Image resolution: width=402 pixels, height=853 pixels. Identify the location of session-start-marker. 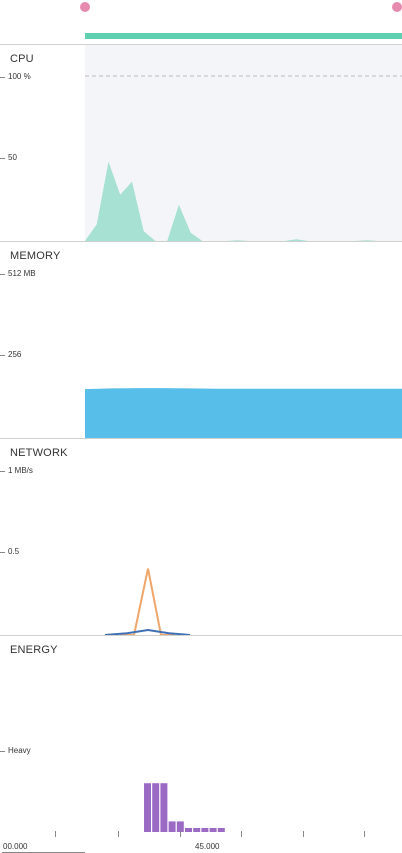
(85, 7).